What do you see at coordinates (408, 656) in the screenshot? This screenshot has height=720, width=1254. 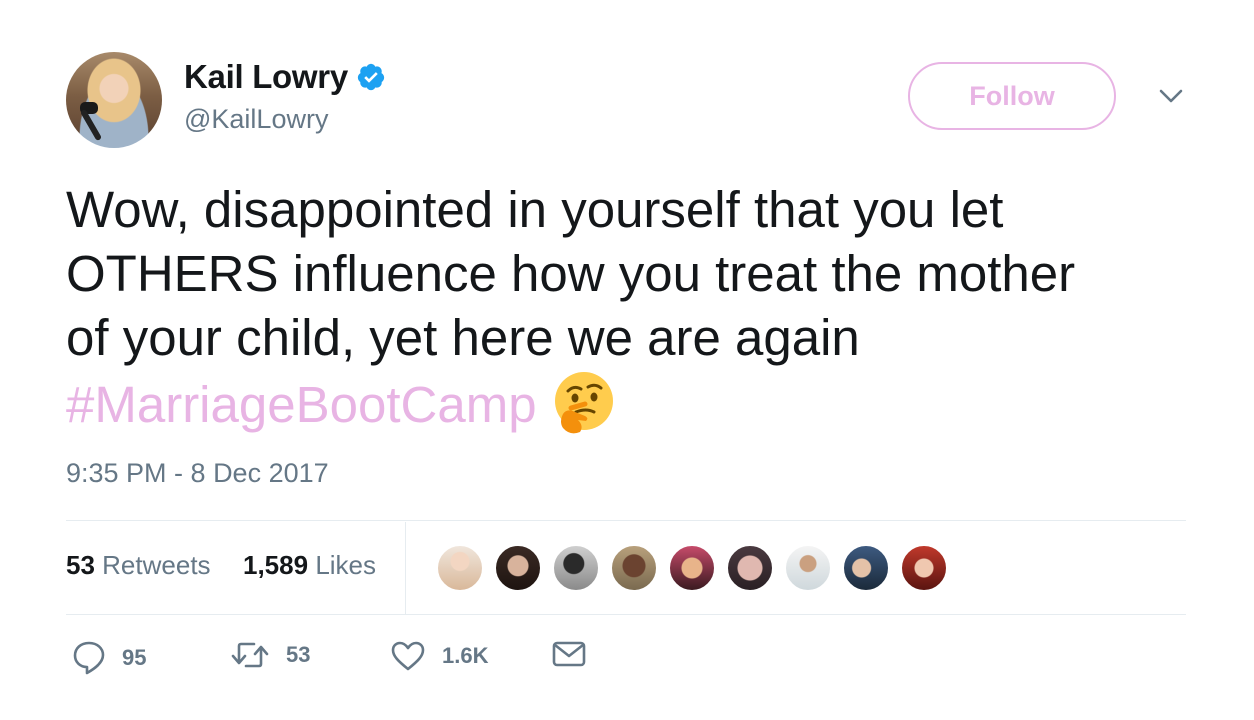 I see `heart-icon` at bounding box center [408, 656].